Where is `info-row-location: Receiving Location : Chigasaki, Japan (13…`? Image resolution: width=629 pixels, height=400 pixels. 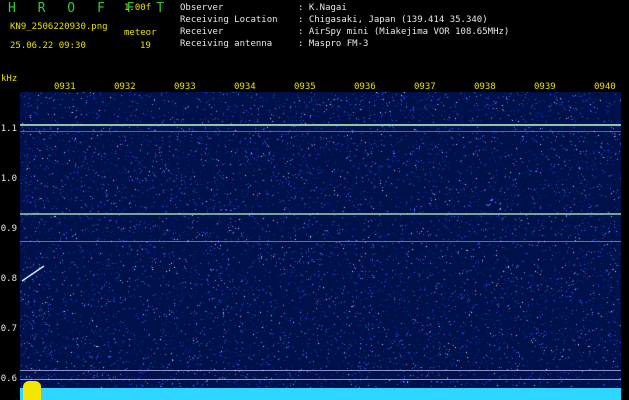 info-row-location: Receiving Location : Chigasaki, Japan (13… is located at coordinates (334, 20).